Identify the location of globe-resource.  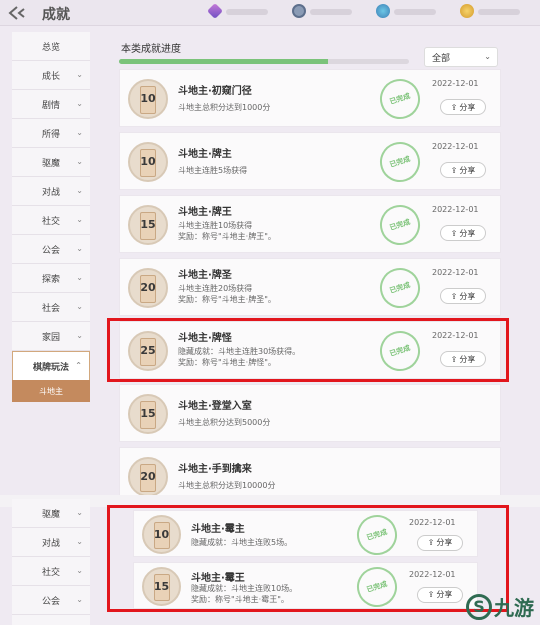
(407, 12).